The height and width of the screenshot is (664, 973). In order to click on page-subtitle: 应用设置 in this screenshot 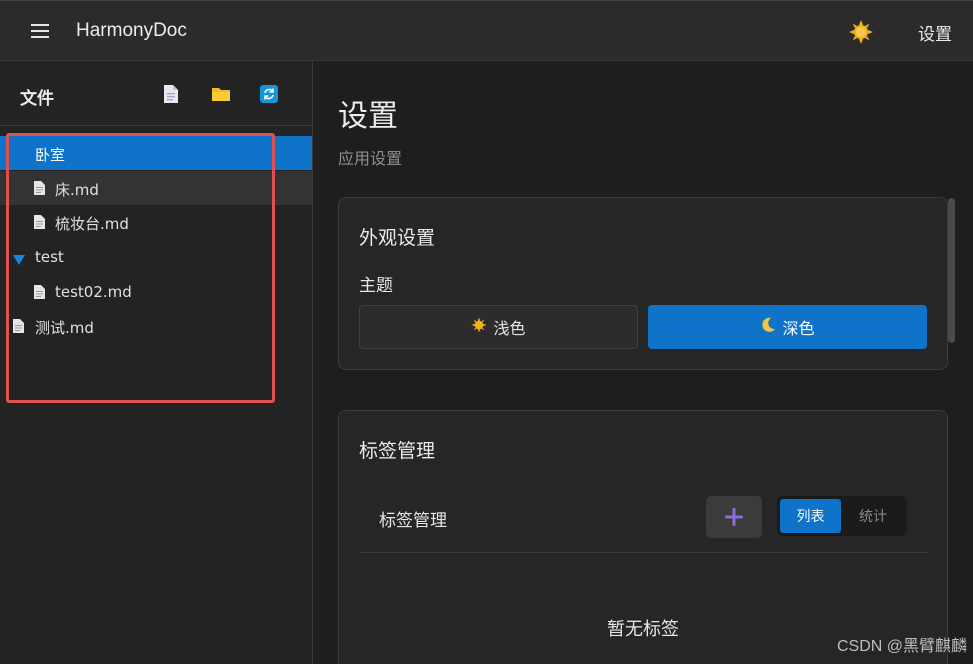, I will do `click(370, 158)`.